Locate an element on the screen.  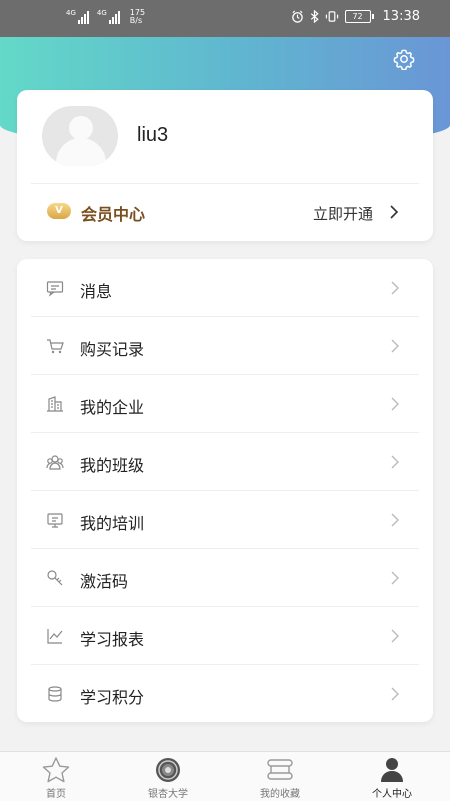
university-logo-icon is located at coordinates (168, 770).